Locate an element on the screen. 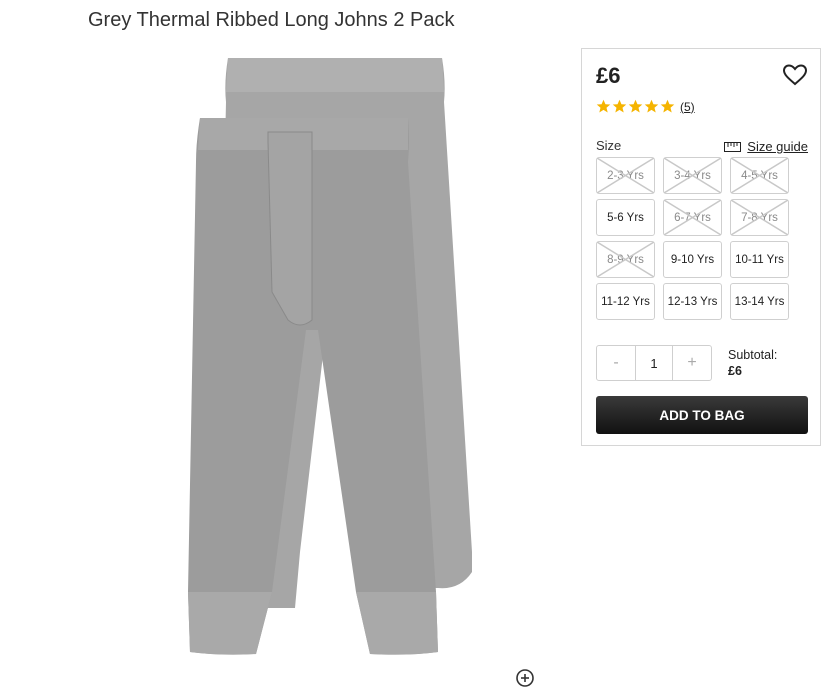 The width and height of the screenshot is (829, 688). size-option-label: 11-12 Yrs is located at coordinates (625, 301).